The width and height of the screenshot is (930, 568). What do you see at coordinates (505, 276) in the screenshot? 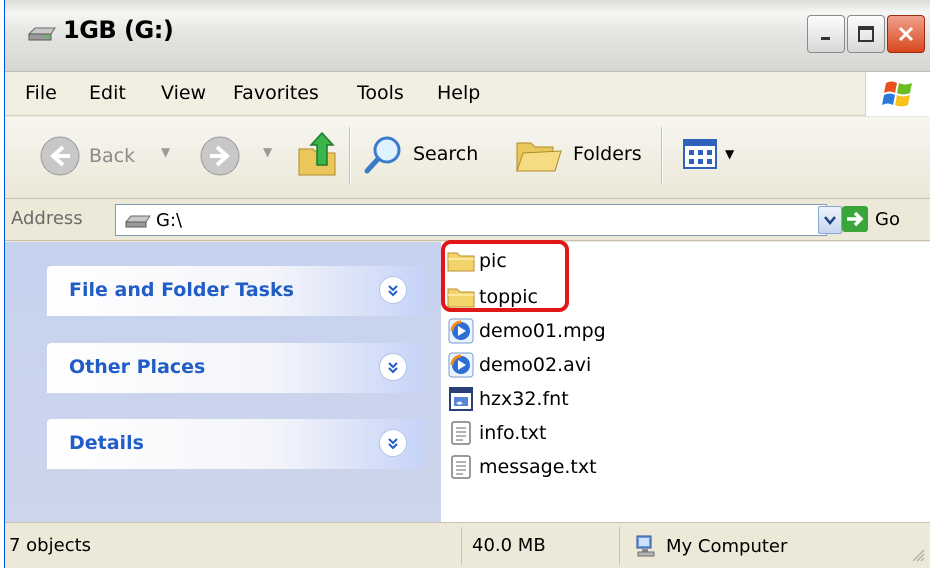
I see `highlight-box` at bounding box center [505, 276].